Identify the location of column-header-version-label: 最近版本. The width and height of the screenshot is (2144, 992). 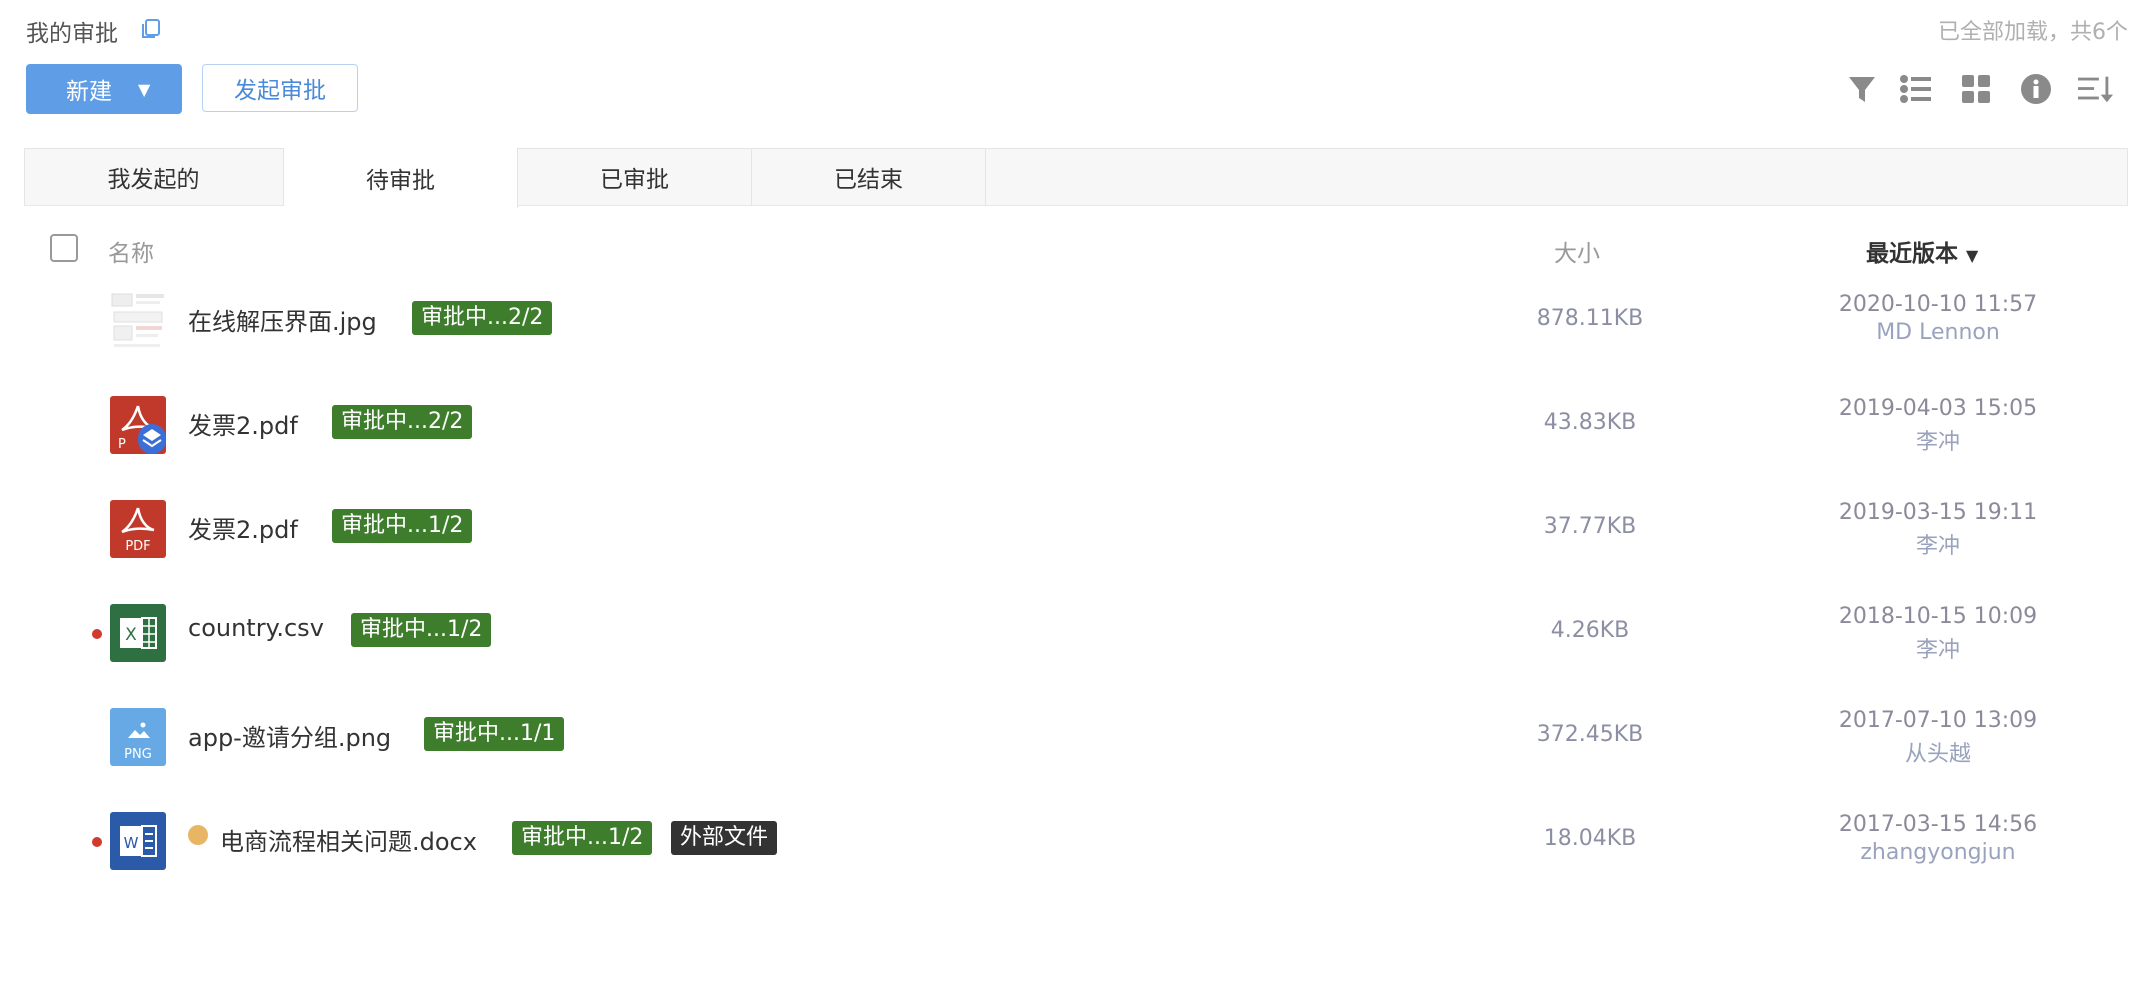
(1912, 254).